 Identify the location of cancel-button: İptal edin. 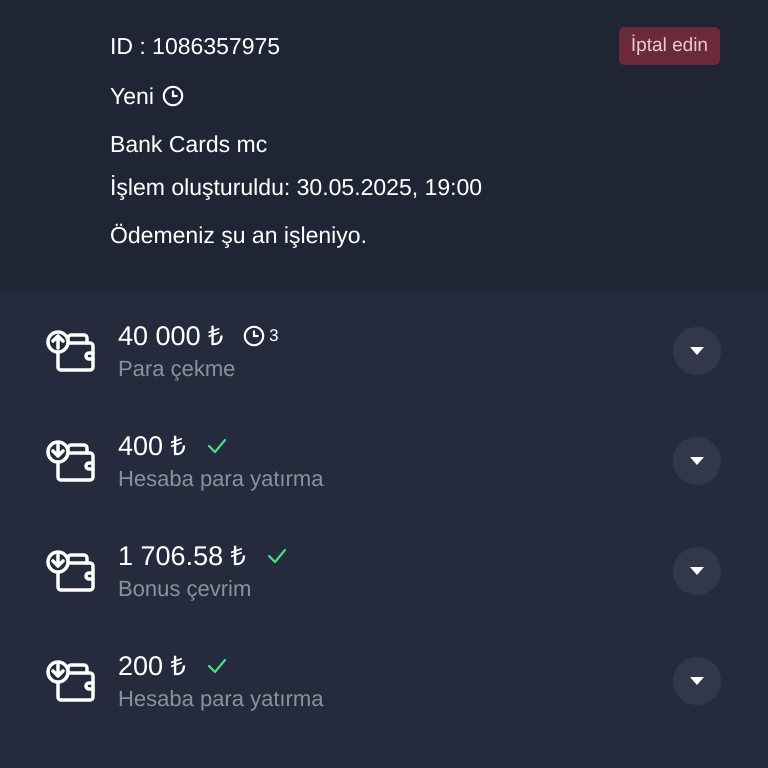
(669, 46).